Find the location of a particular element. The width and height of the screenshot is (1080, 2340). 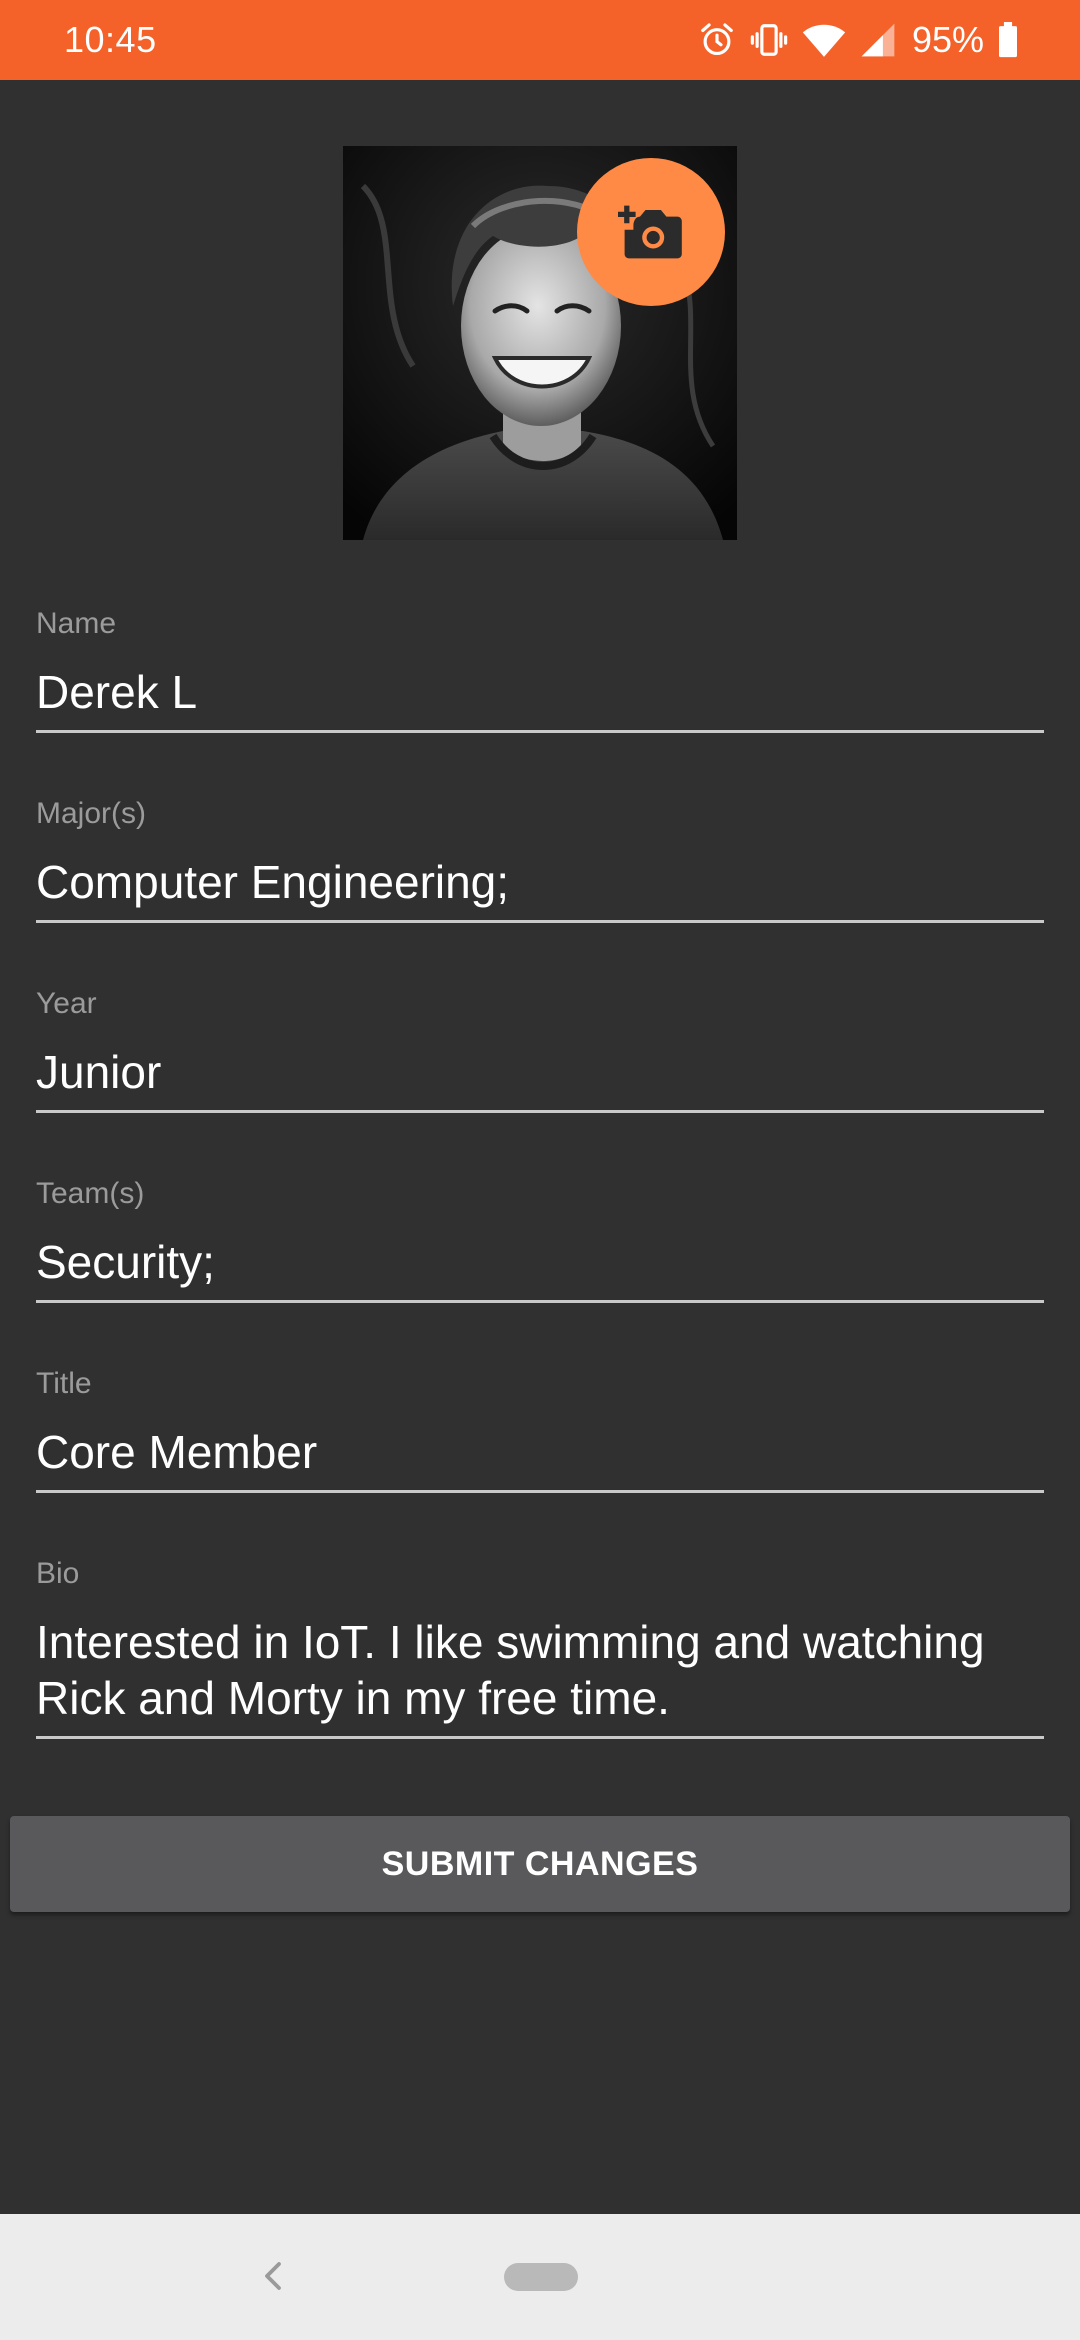

teams-field: Team(s) Security; is located at coordinates (540, 1239).